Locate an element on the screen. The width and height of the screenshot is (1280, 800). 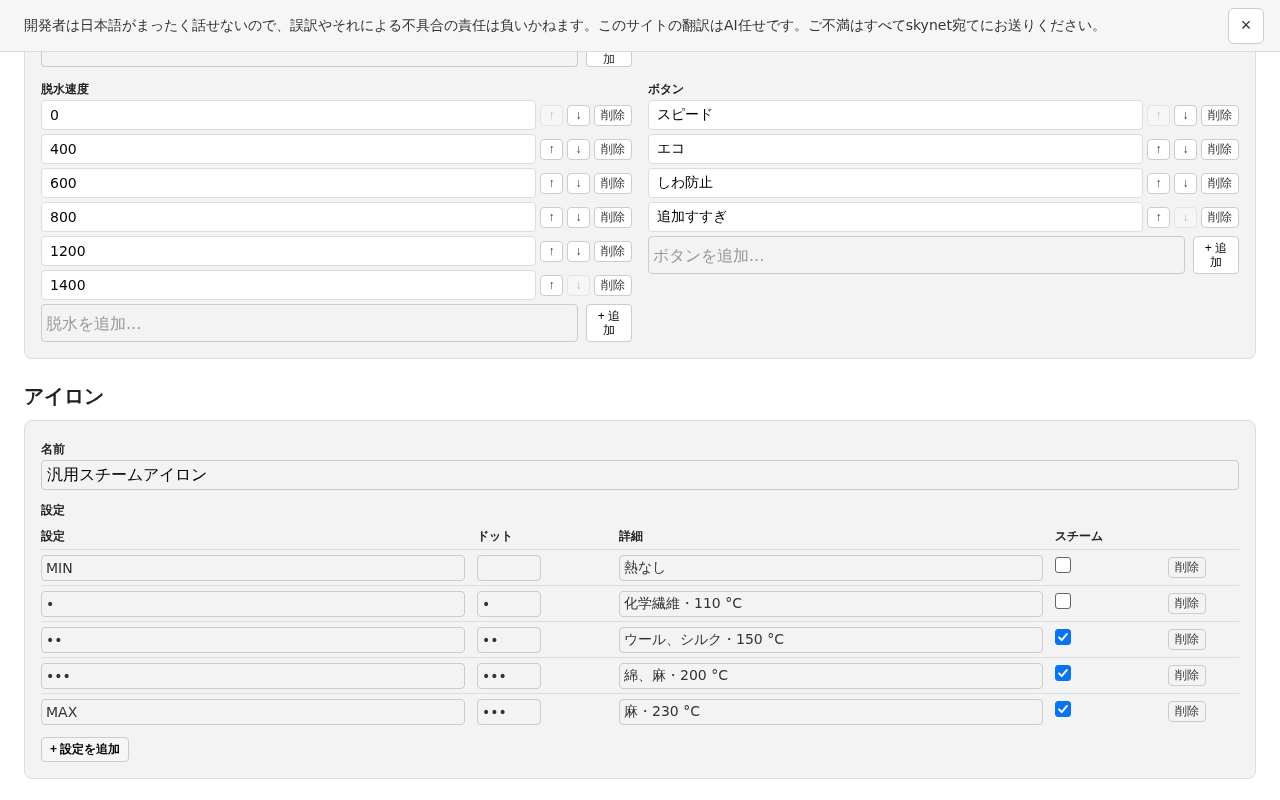
dots-input-field: • is located at coordinates (509, 603).